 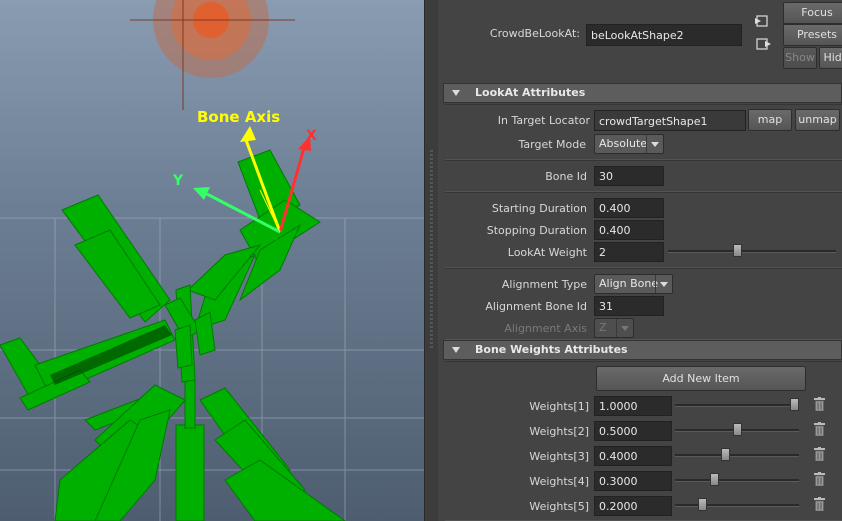 I want to click on node-name-field: beLookAtShape2, so click(x=664, y=35).